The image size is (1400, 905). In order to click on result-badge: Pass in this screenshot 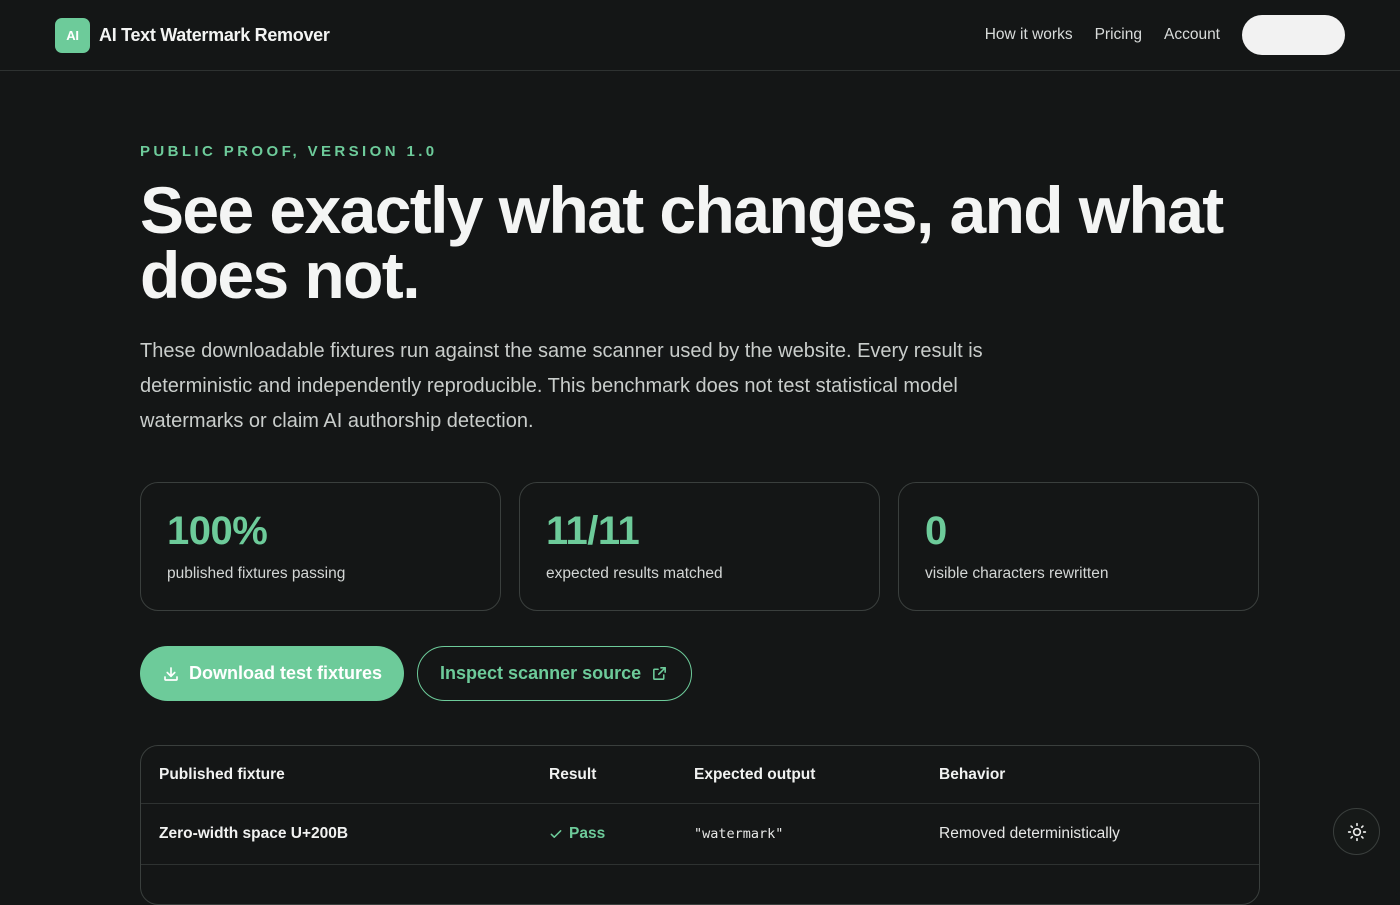, I will do `click(612, 834)`.